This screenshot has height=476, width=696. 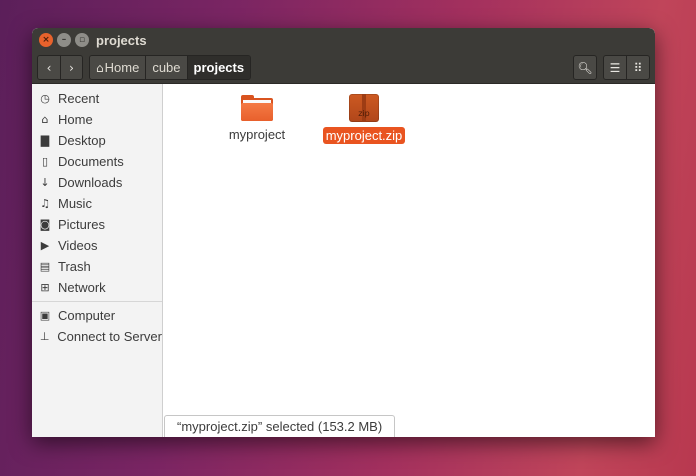 I want to click on computer-icon: ▣, so click(x=45, y=315).